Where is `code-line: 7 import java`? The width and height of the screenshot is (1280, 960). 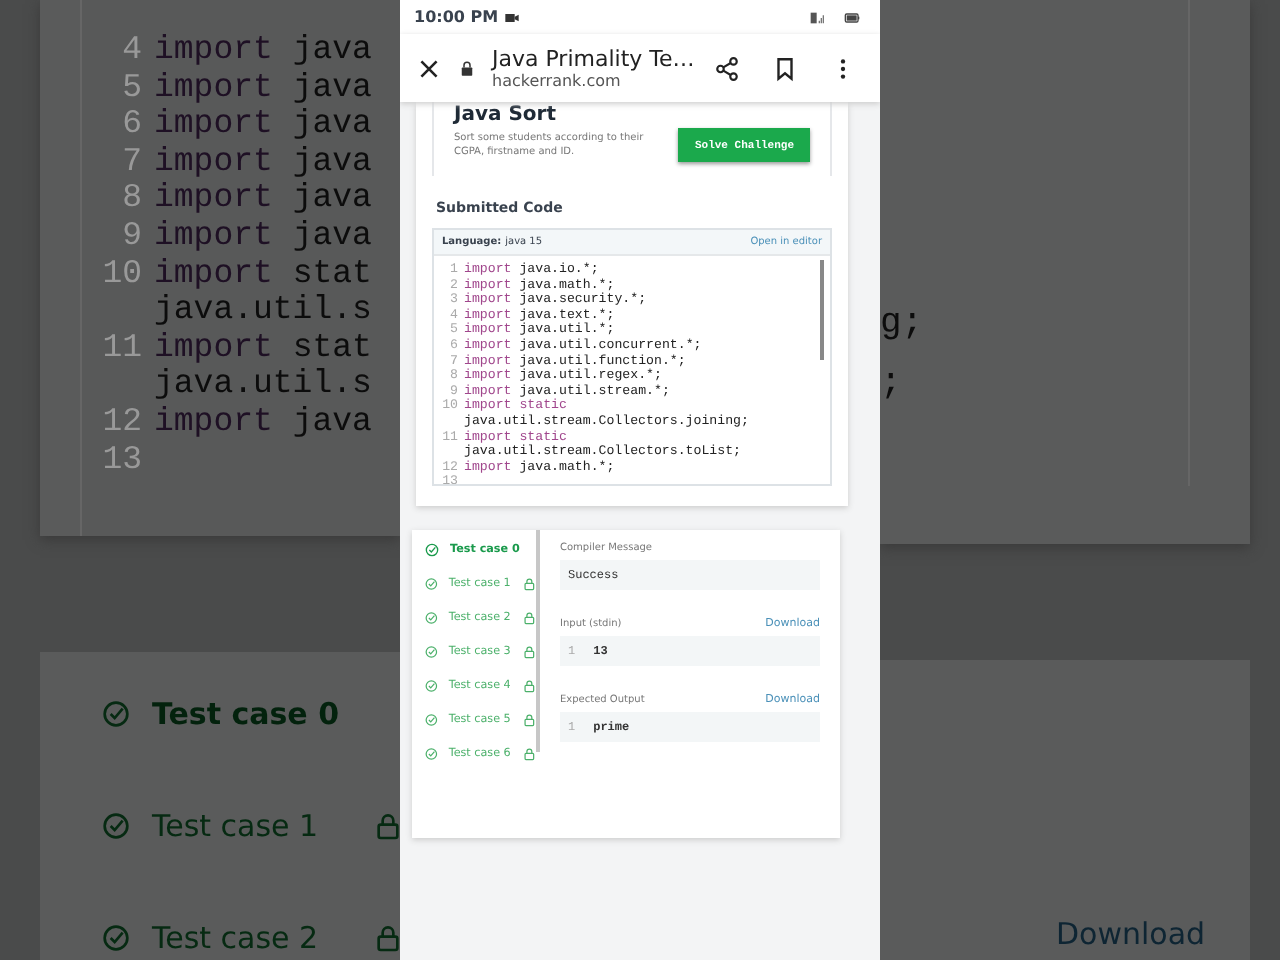 code-line: 7 import java is located at coordinates (247, 162).